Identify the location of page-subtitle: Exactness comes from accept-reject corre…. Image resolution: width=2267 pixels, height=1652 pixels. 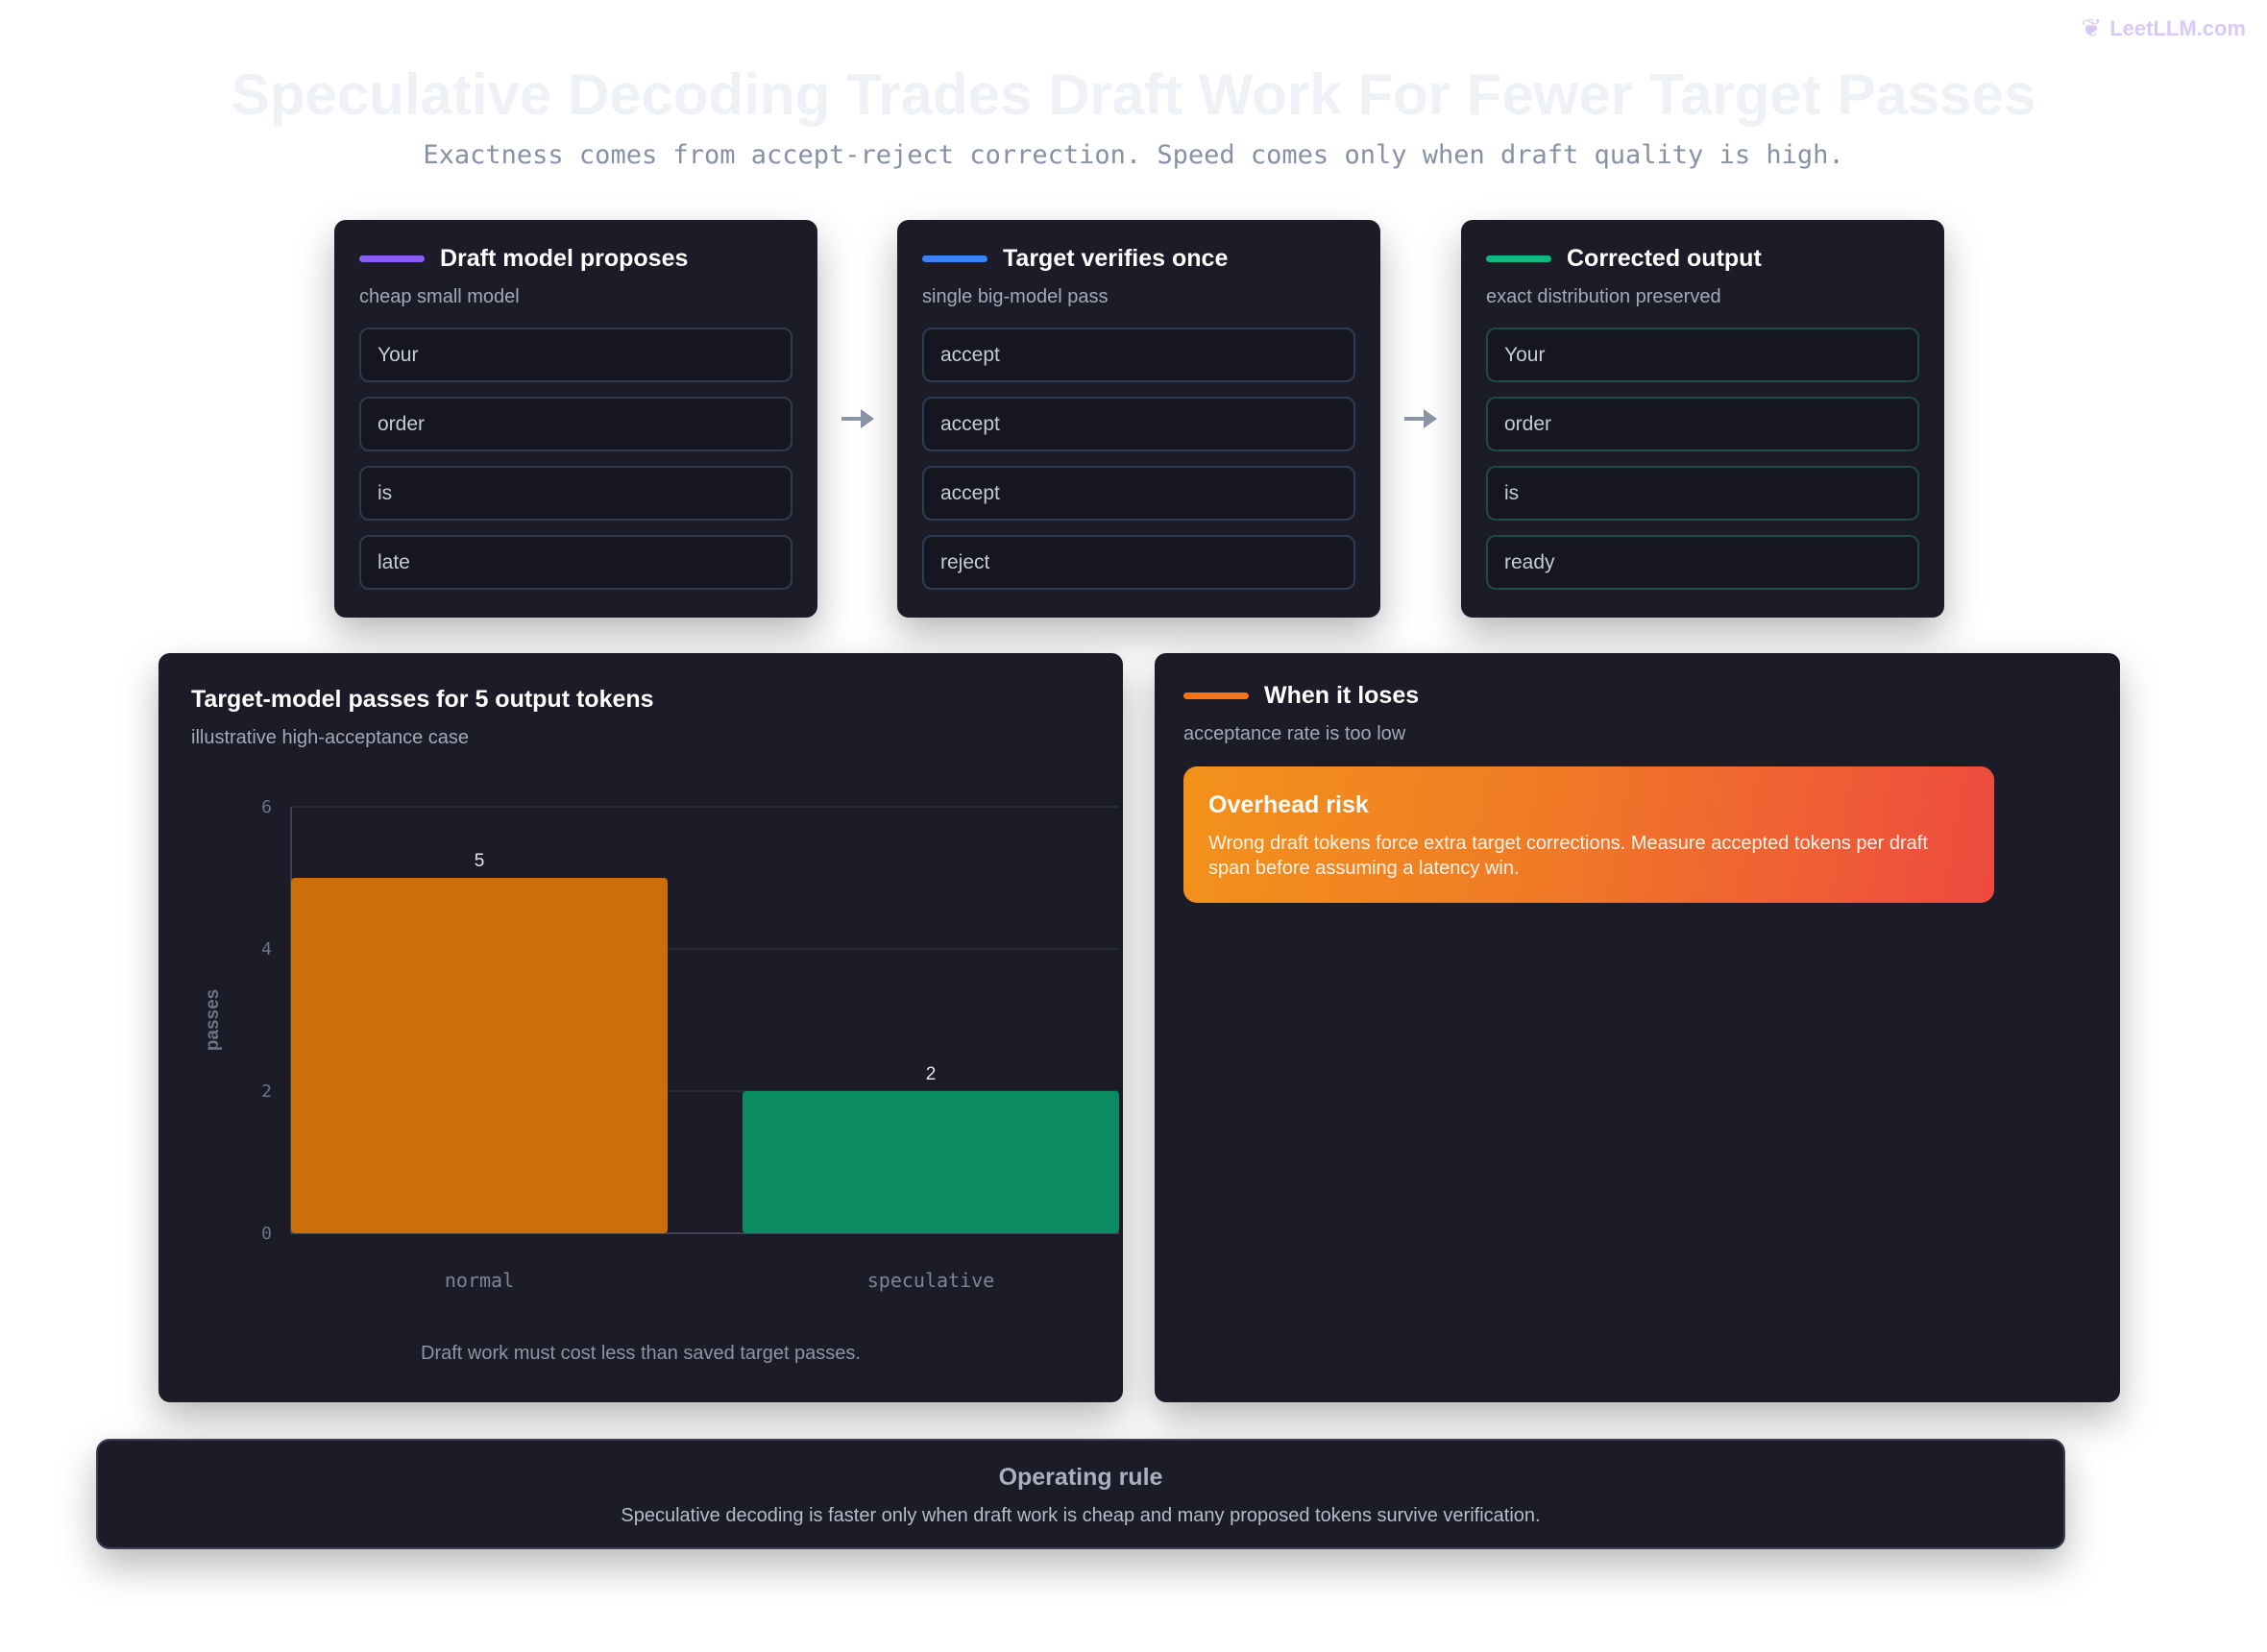
(1133, 155).